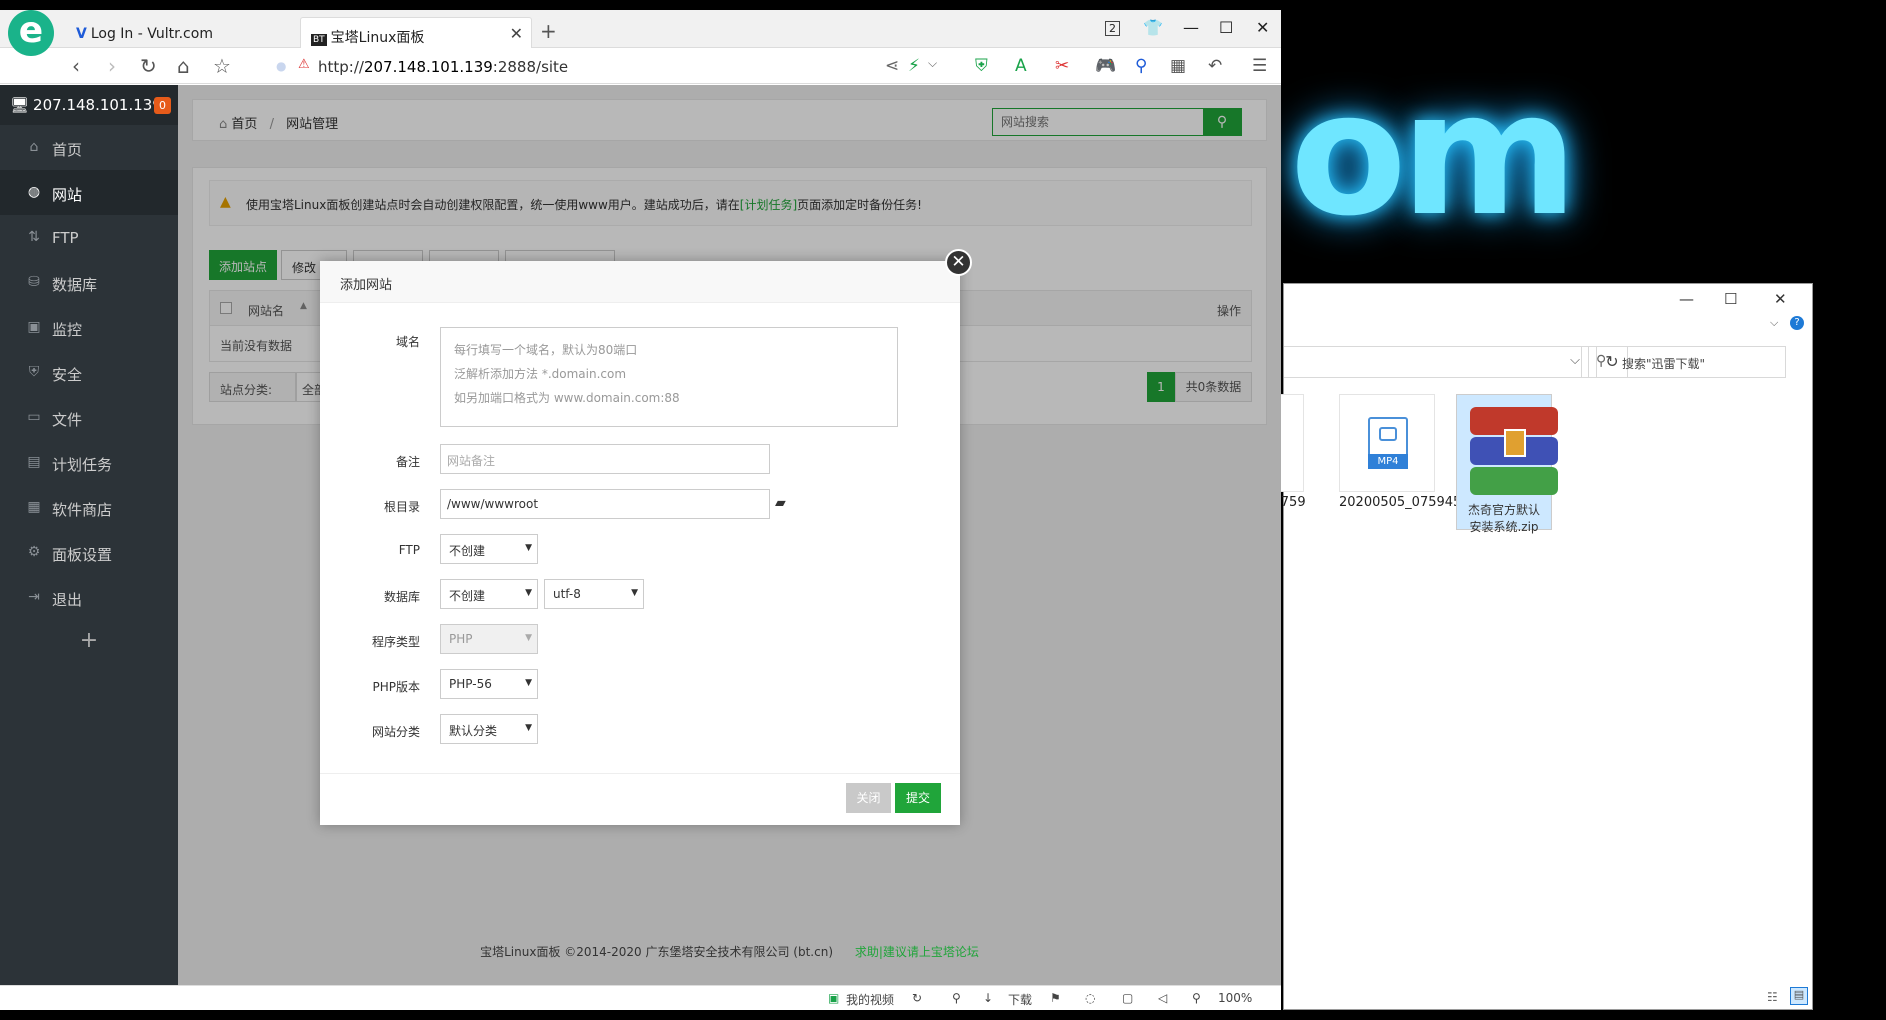 The width and height of the screenshot is (1886, 1020). What do you see at coordinates (89, 372) in the screenshot?
I see `sidebar-item-security: ⛨ 安全` at bounding box center [89, 372].